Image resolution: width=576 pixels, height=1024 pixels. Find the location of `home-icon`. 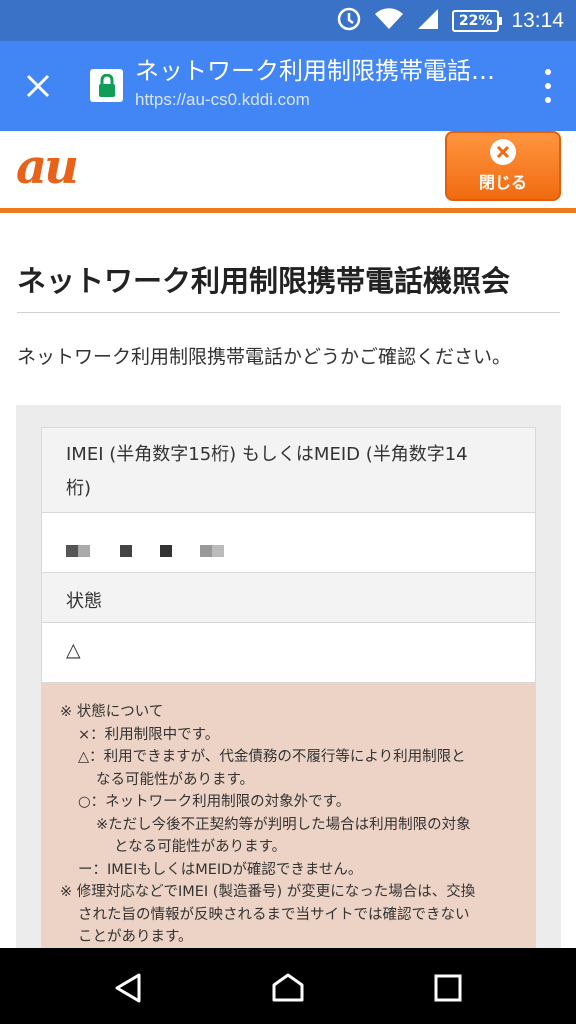

home-icon is located at coordinates (288, 988).